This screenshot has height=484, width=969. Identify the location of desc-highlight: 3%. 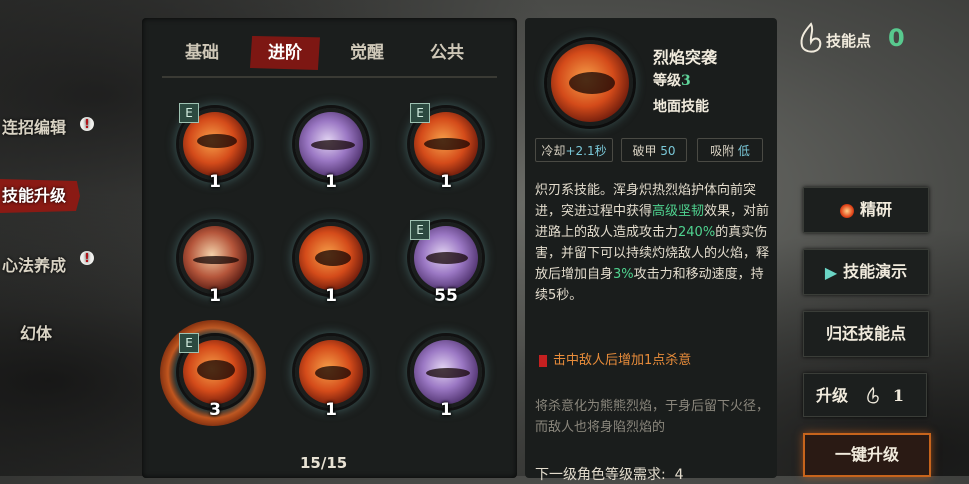
(623, 274).